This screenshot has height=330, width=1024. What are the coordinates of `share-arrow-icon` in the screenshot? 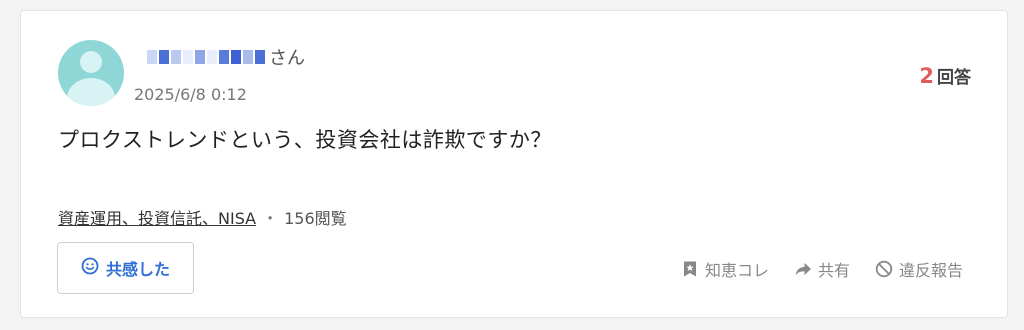 It's located at (803, 269).